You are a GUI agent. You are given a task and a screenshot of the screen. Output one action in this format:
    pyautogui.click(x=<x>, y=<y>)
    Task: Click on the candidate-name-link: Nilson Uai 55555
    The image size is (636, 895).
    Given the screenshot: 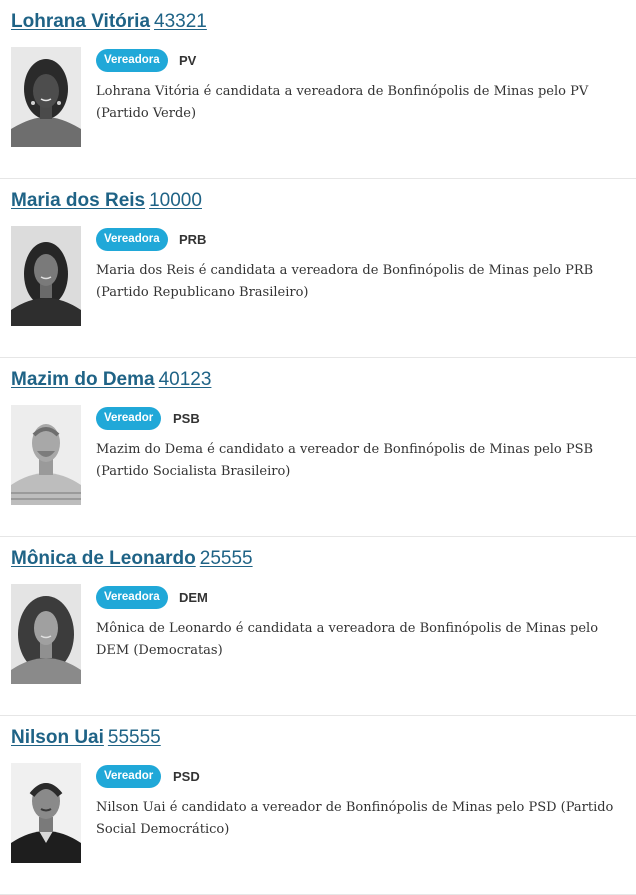 What is the action you would take?
    pyautogui.click(x=86, y=738)
    